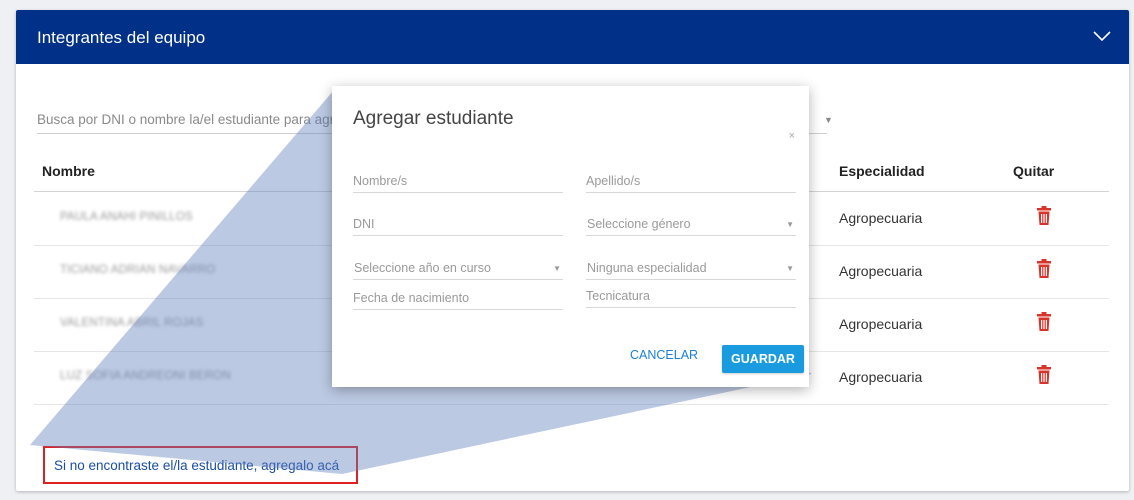  I want to click on dni-field, so click(458, 224).